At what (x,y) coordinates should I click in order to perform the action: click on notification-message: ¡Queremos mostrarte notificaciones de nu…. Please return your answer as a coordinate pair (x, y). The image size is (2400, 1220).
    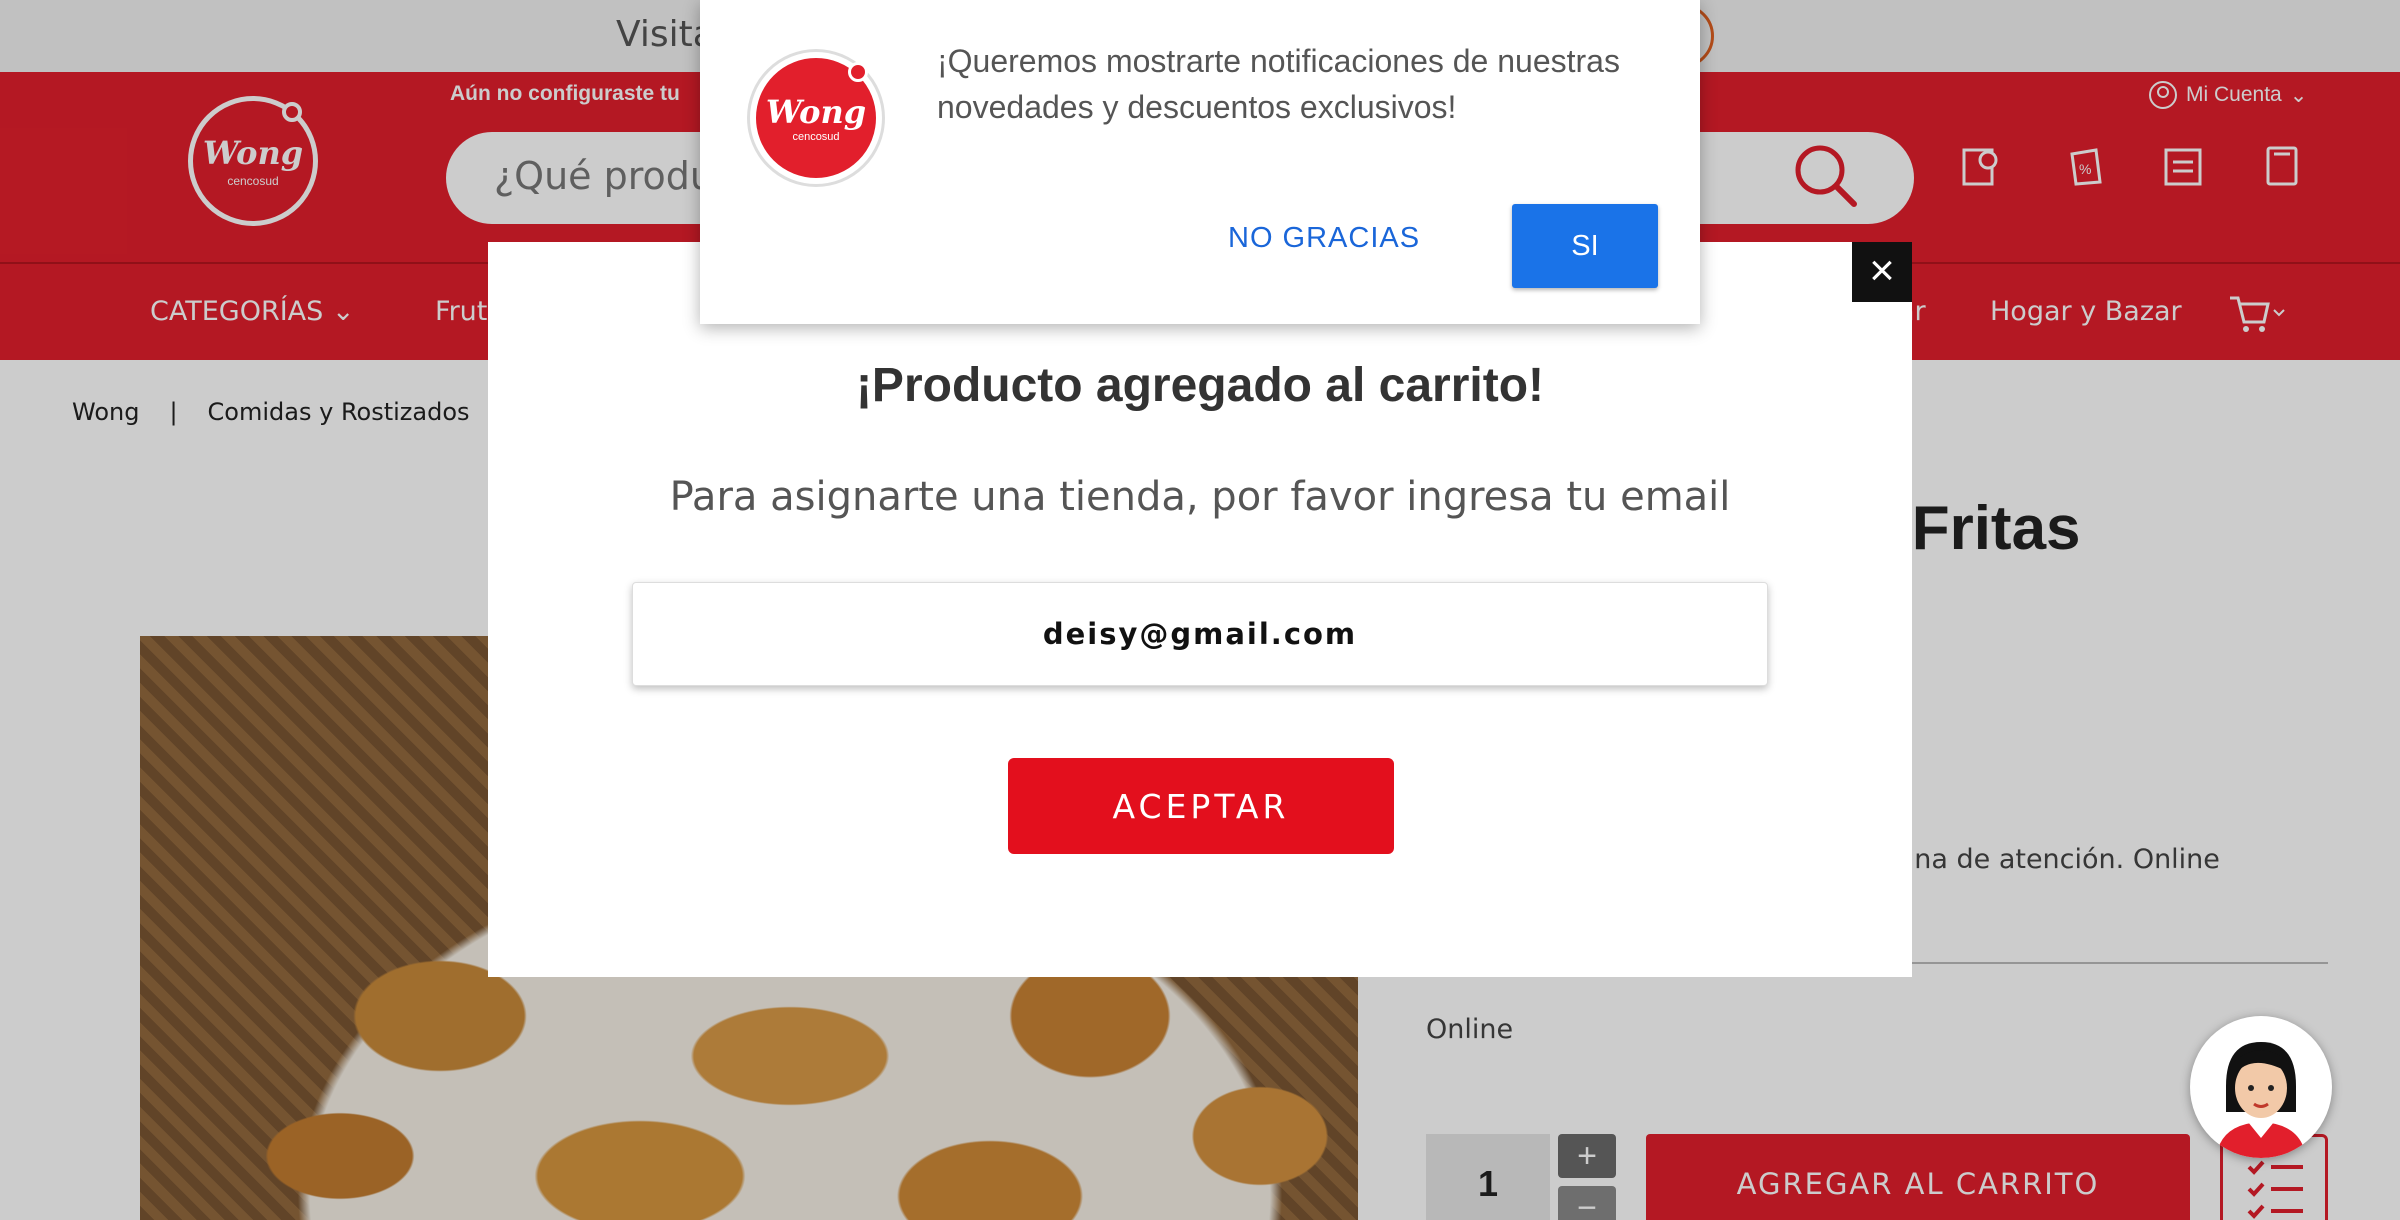
    Looking at the image, I should click on (1278, 84).